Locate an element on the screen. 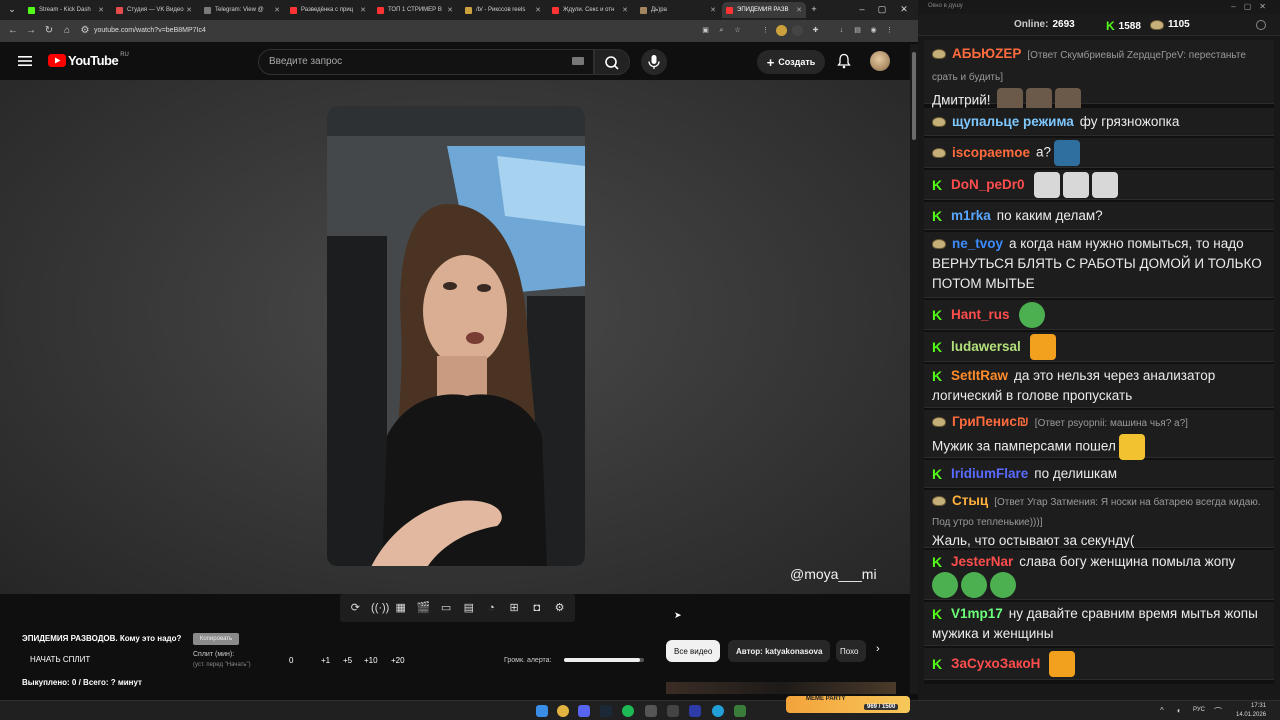  chat-username: ludawersal is located at coordinates (986, 346).